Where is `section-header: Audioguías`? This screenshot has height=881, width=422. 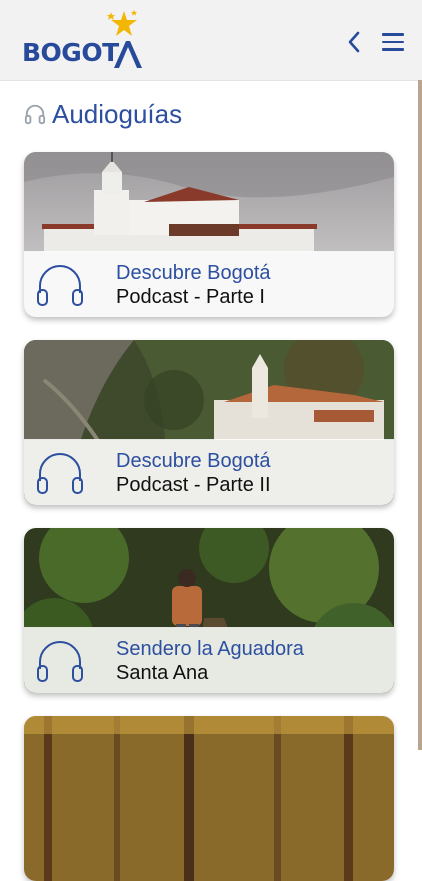
section-header: Audioguías is located at coordinates (103, 114).